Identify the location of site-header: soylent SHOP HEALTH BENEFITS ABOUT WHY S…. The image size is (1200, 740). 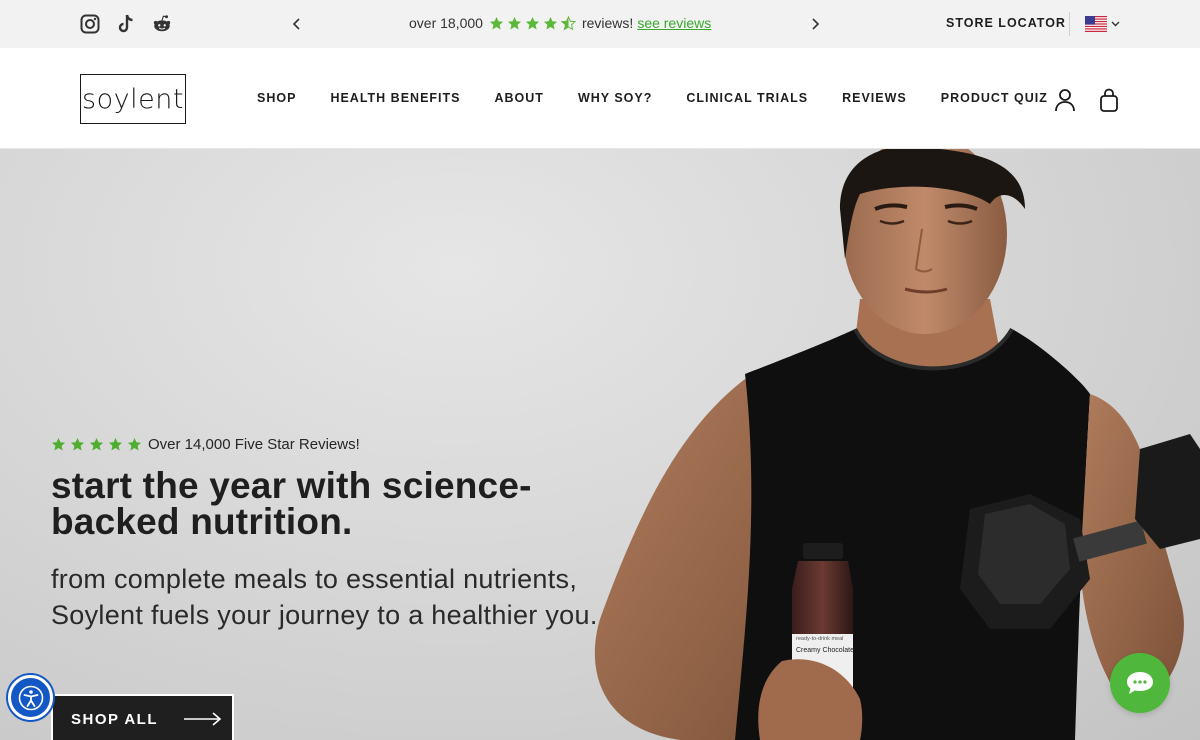
(600, 98).